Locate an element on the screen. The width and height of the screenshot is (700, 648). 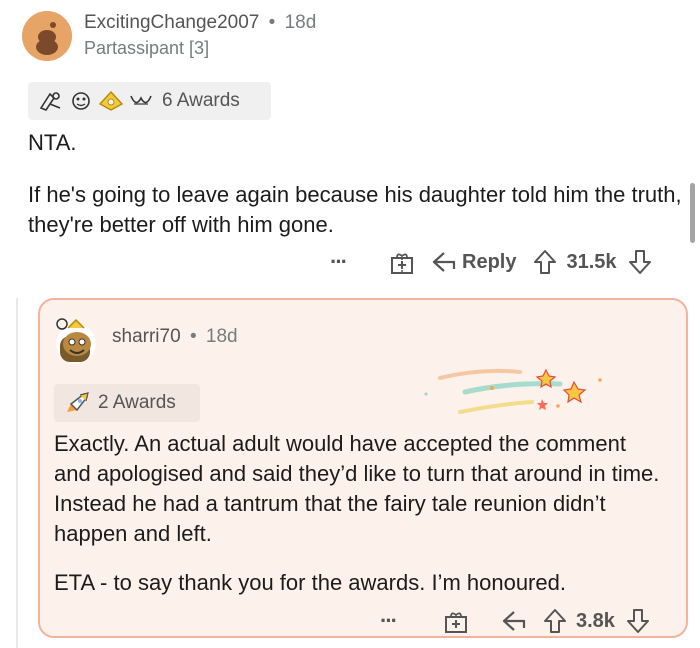
celebration-sparkle-icon is located at coordinates (515, 394).